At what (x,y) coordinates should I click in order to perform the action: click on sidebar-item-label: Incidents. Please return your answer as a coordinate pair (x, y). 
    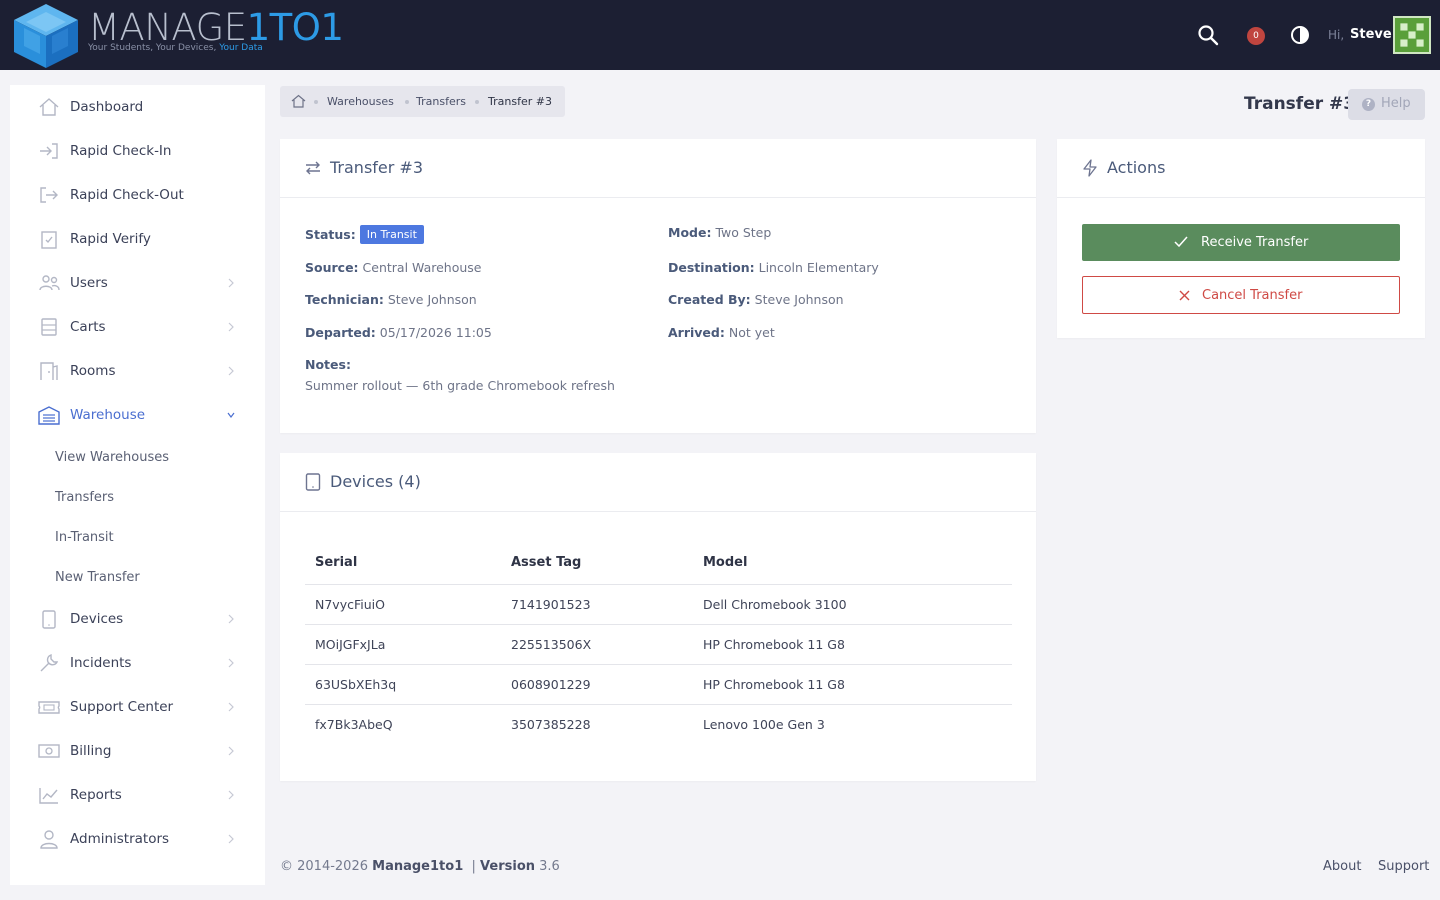
    Looking at the image, I should click on (101, 663).